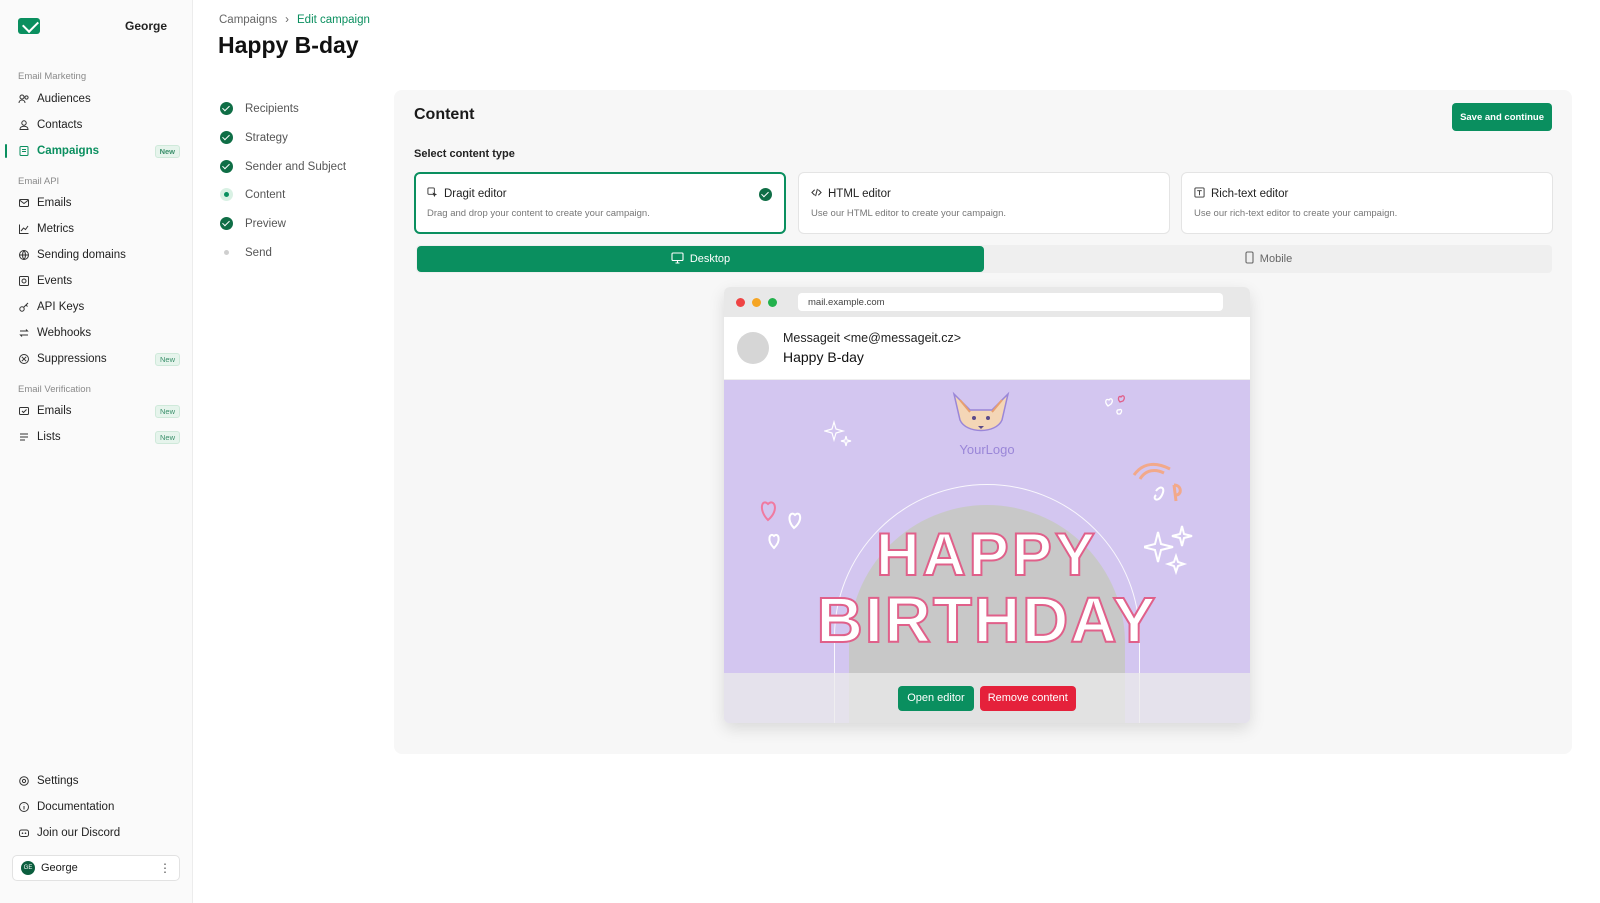  I want to click on sidebar-item-metrics: Metrics, so click(99, 229).